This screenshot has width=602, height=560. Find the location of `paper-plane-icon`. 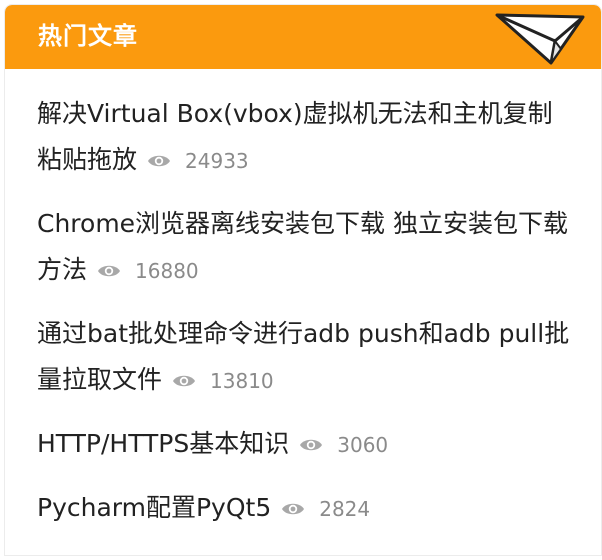

paper-plane-icon is located at coordinates (540, 39).